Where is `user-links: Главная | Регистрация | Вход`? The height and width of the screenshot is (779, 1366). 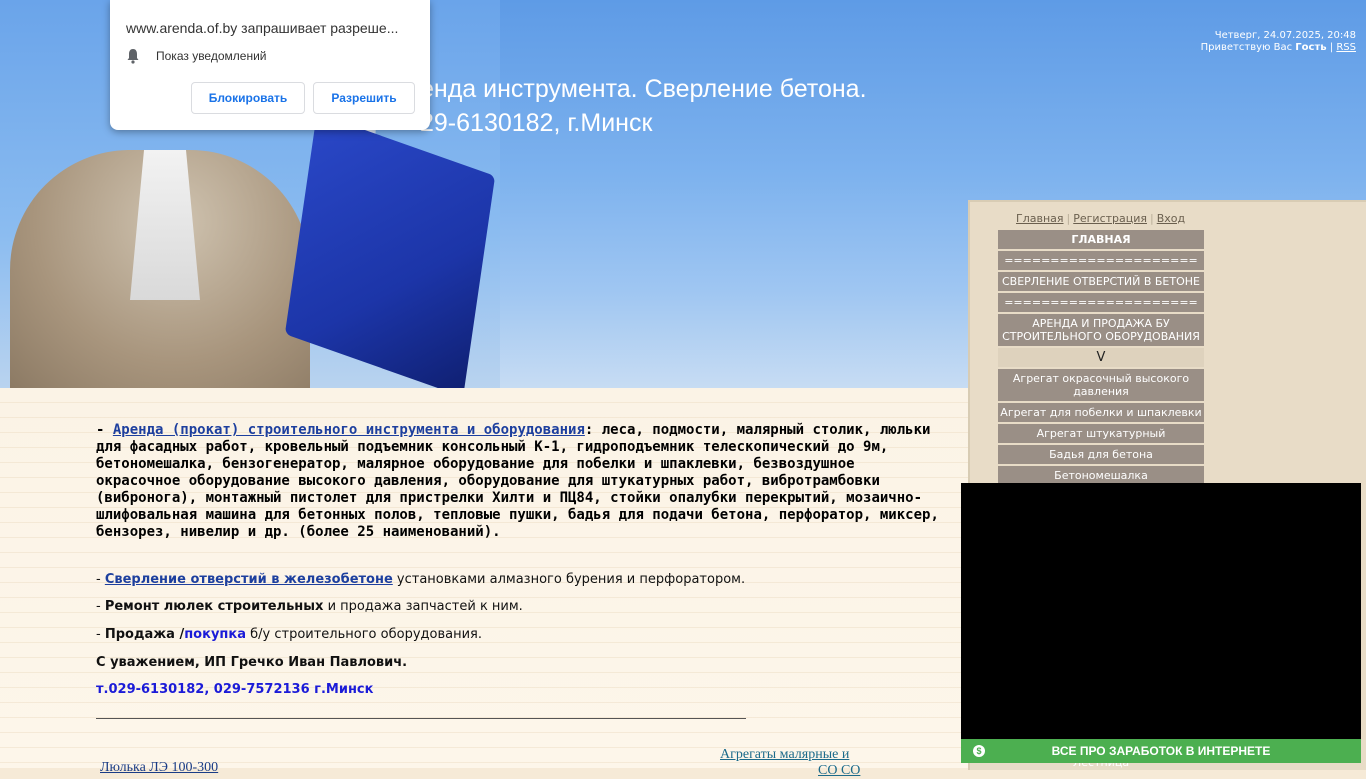 user-links: Главная | Регистрация | Вход is located at coordinates (1100, 218).